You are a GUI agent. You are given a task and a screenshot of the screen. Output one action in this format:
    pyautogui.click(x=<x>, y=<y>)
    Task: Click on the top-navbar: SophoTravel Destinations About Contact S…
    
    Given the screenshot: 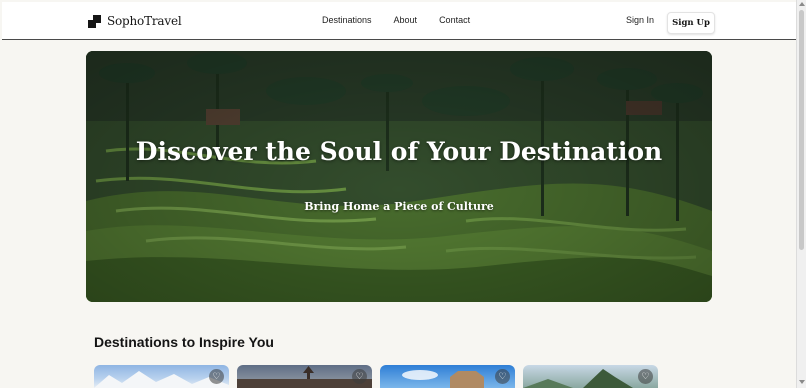 What is the action you would take?
    pyautogui.click(x=399, y=21)
    